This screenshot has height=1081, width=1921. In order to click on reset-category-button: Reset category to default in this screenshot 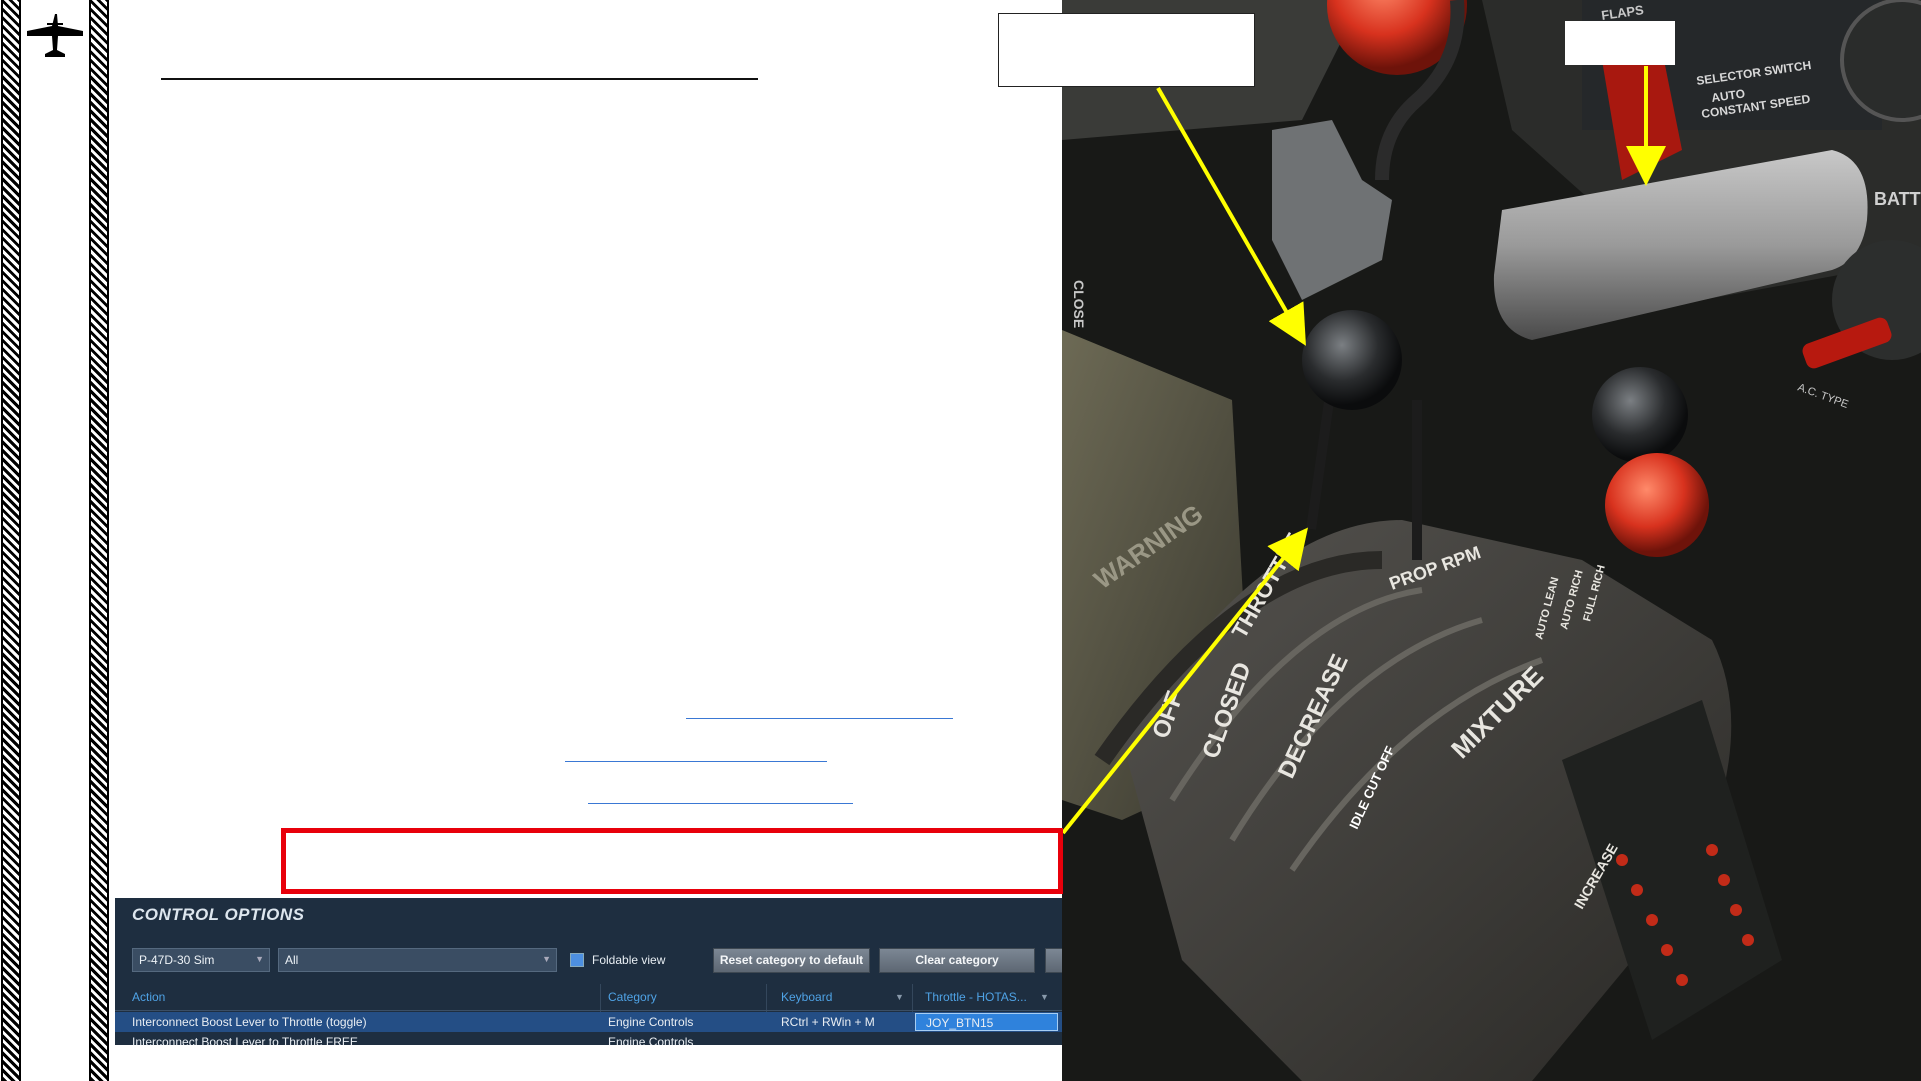, I will do `click(791, 960)`.